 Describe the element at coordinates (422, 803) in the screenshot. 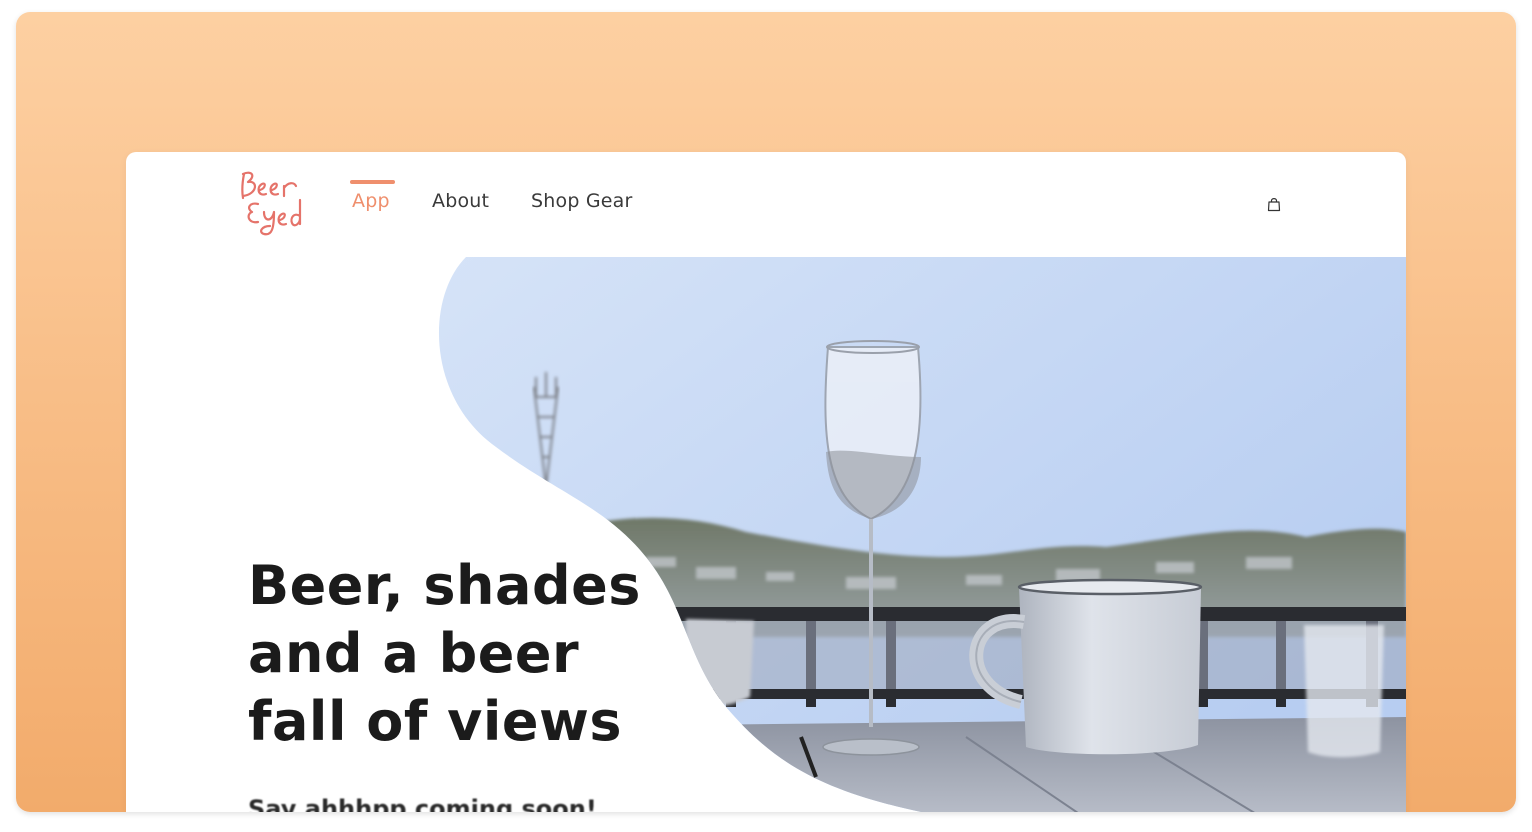

I see `hero-subline: Say ahhhpp coming soon!` at that location.